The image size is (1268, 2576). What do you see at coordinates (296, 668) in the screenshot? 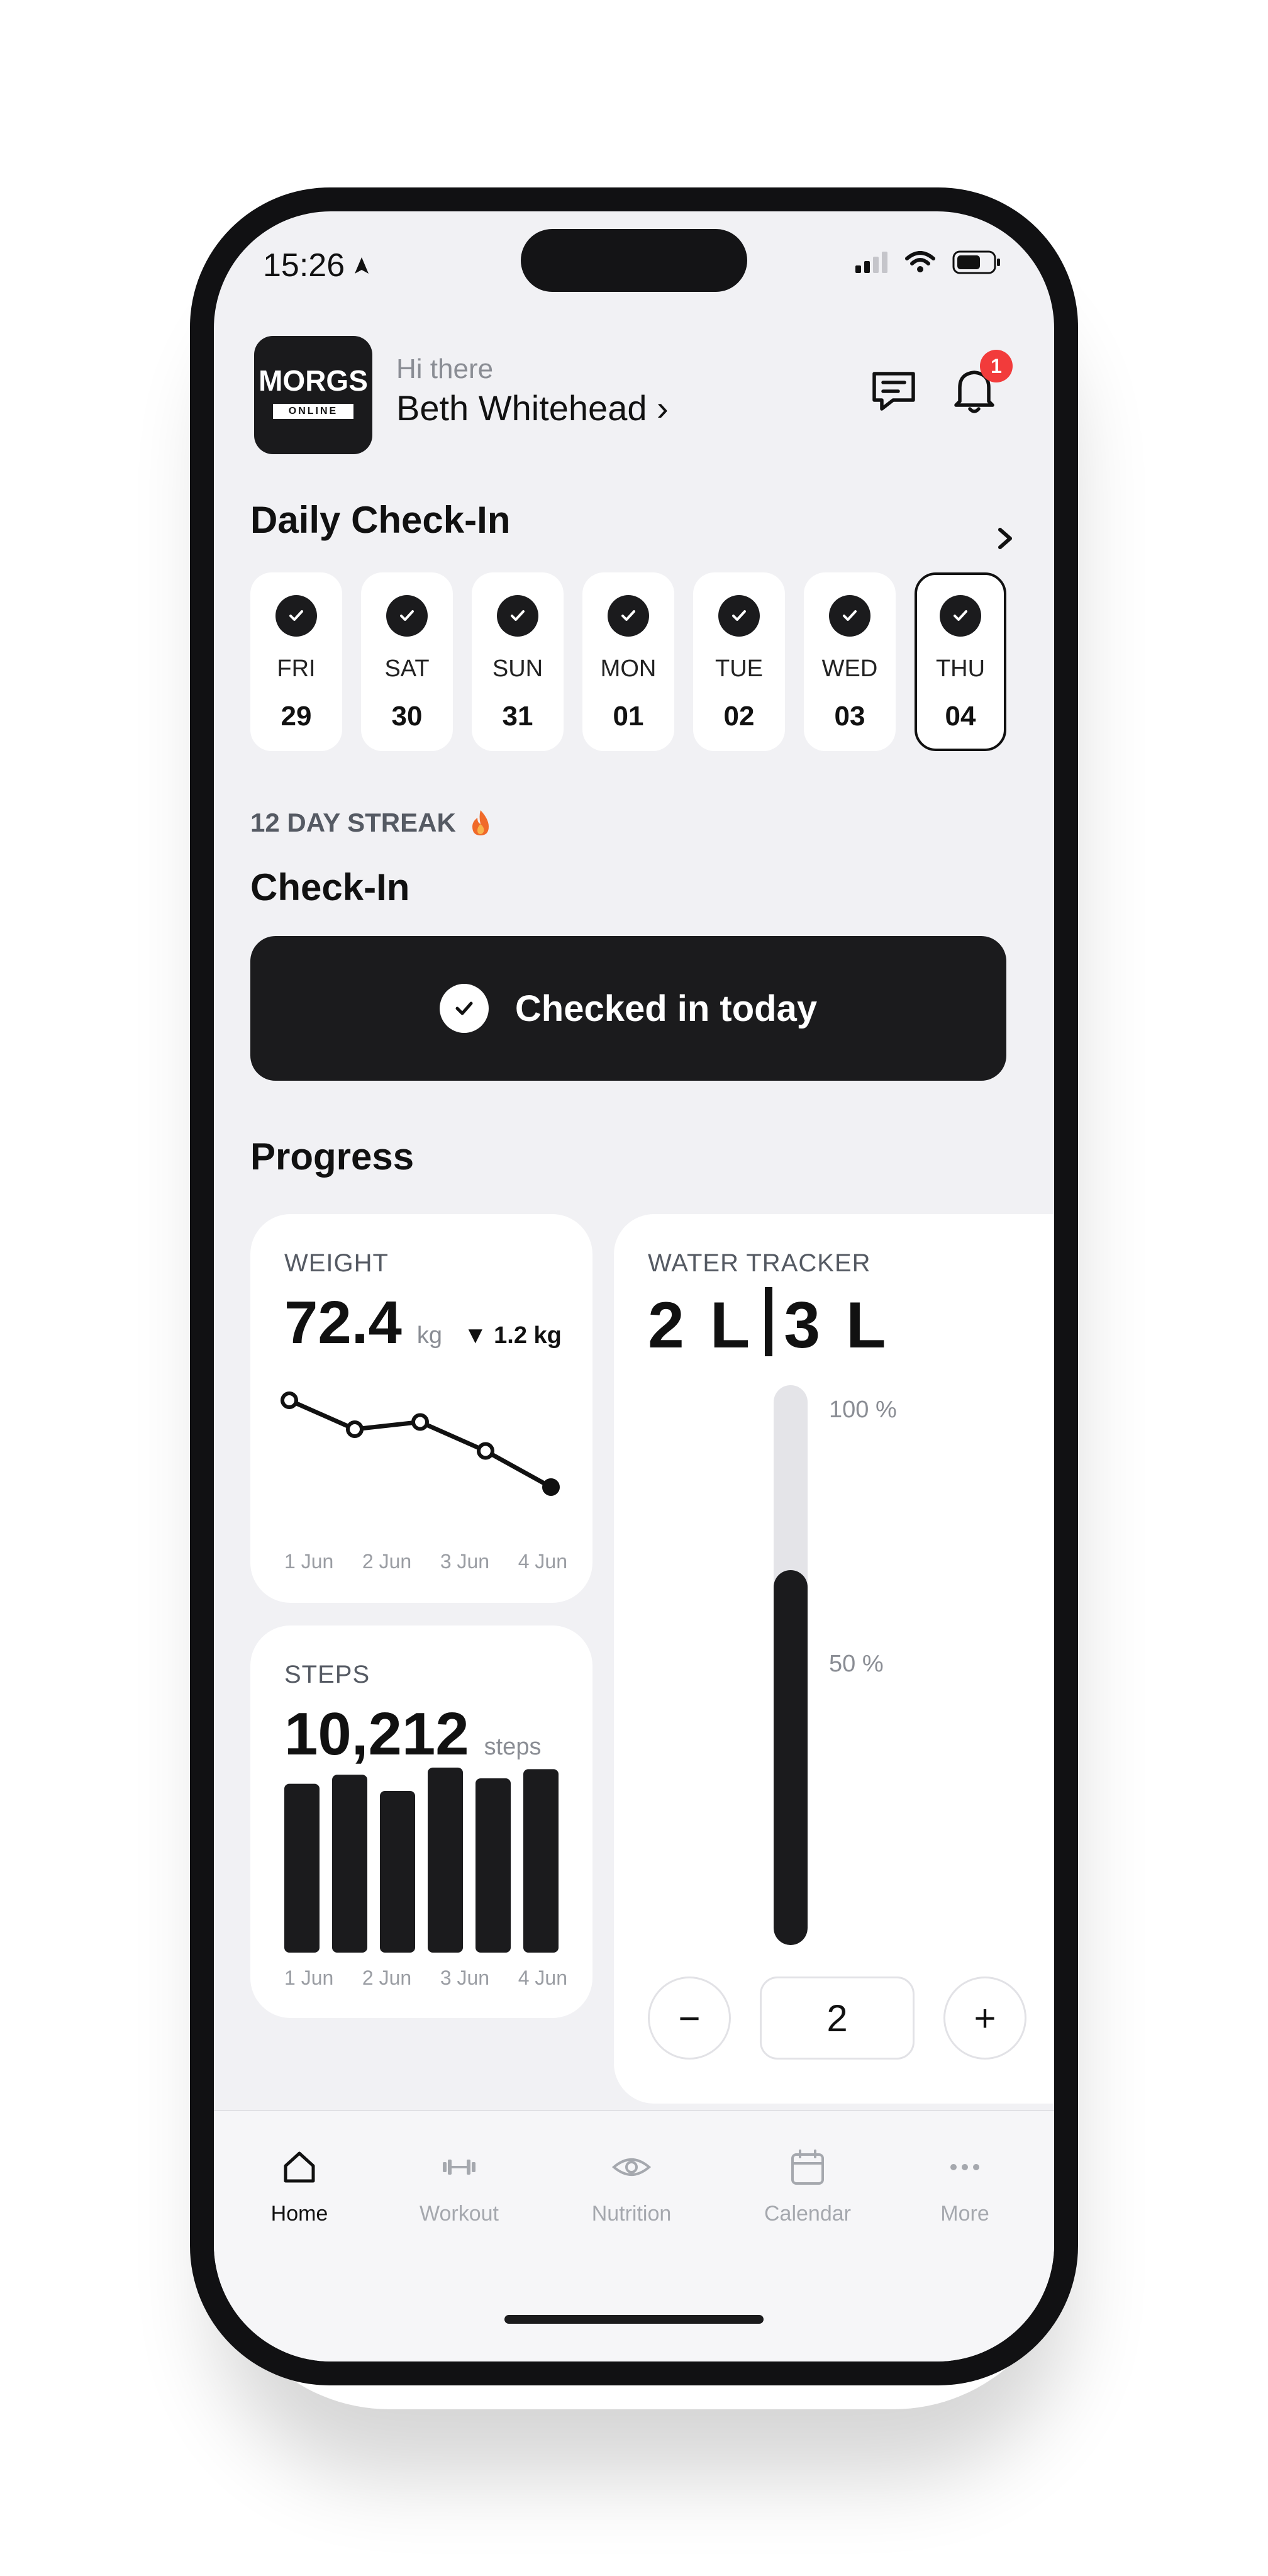
I see `day-name: FRI` at bounding box center [296, 668].